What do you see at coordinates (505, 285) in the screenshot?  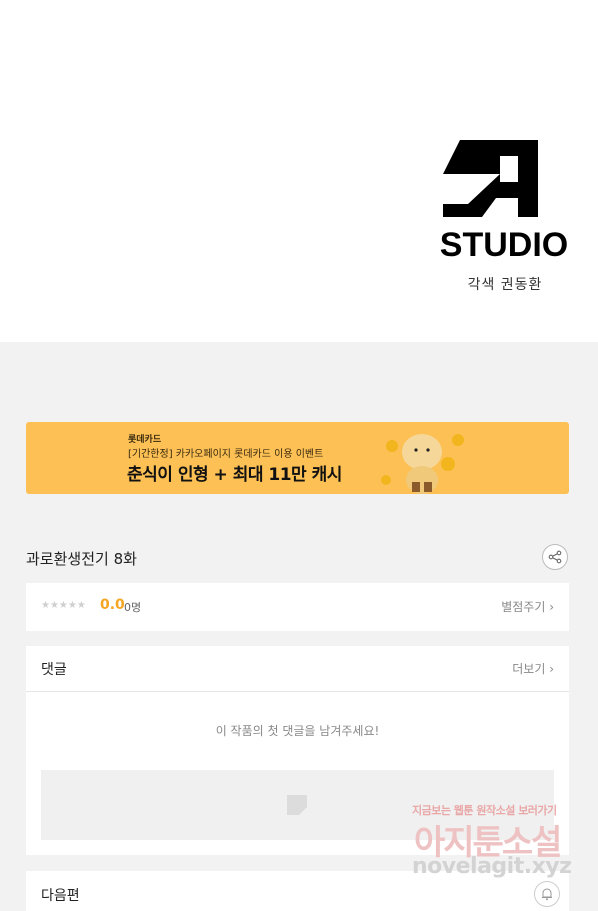 I see `credit-text: 각색 권동환` at bounding box center [505, 285].